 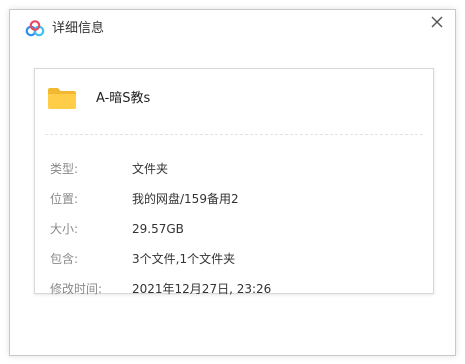 I want to click on detail-row-modified: 修改时间: 2021年12月27日, 23:26, so click(x=235, y=289).